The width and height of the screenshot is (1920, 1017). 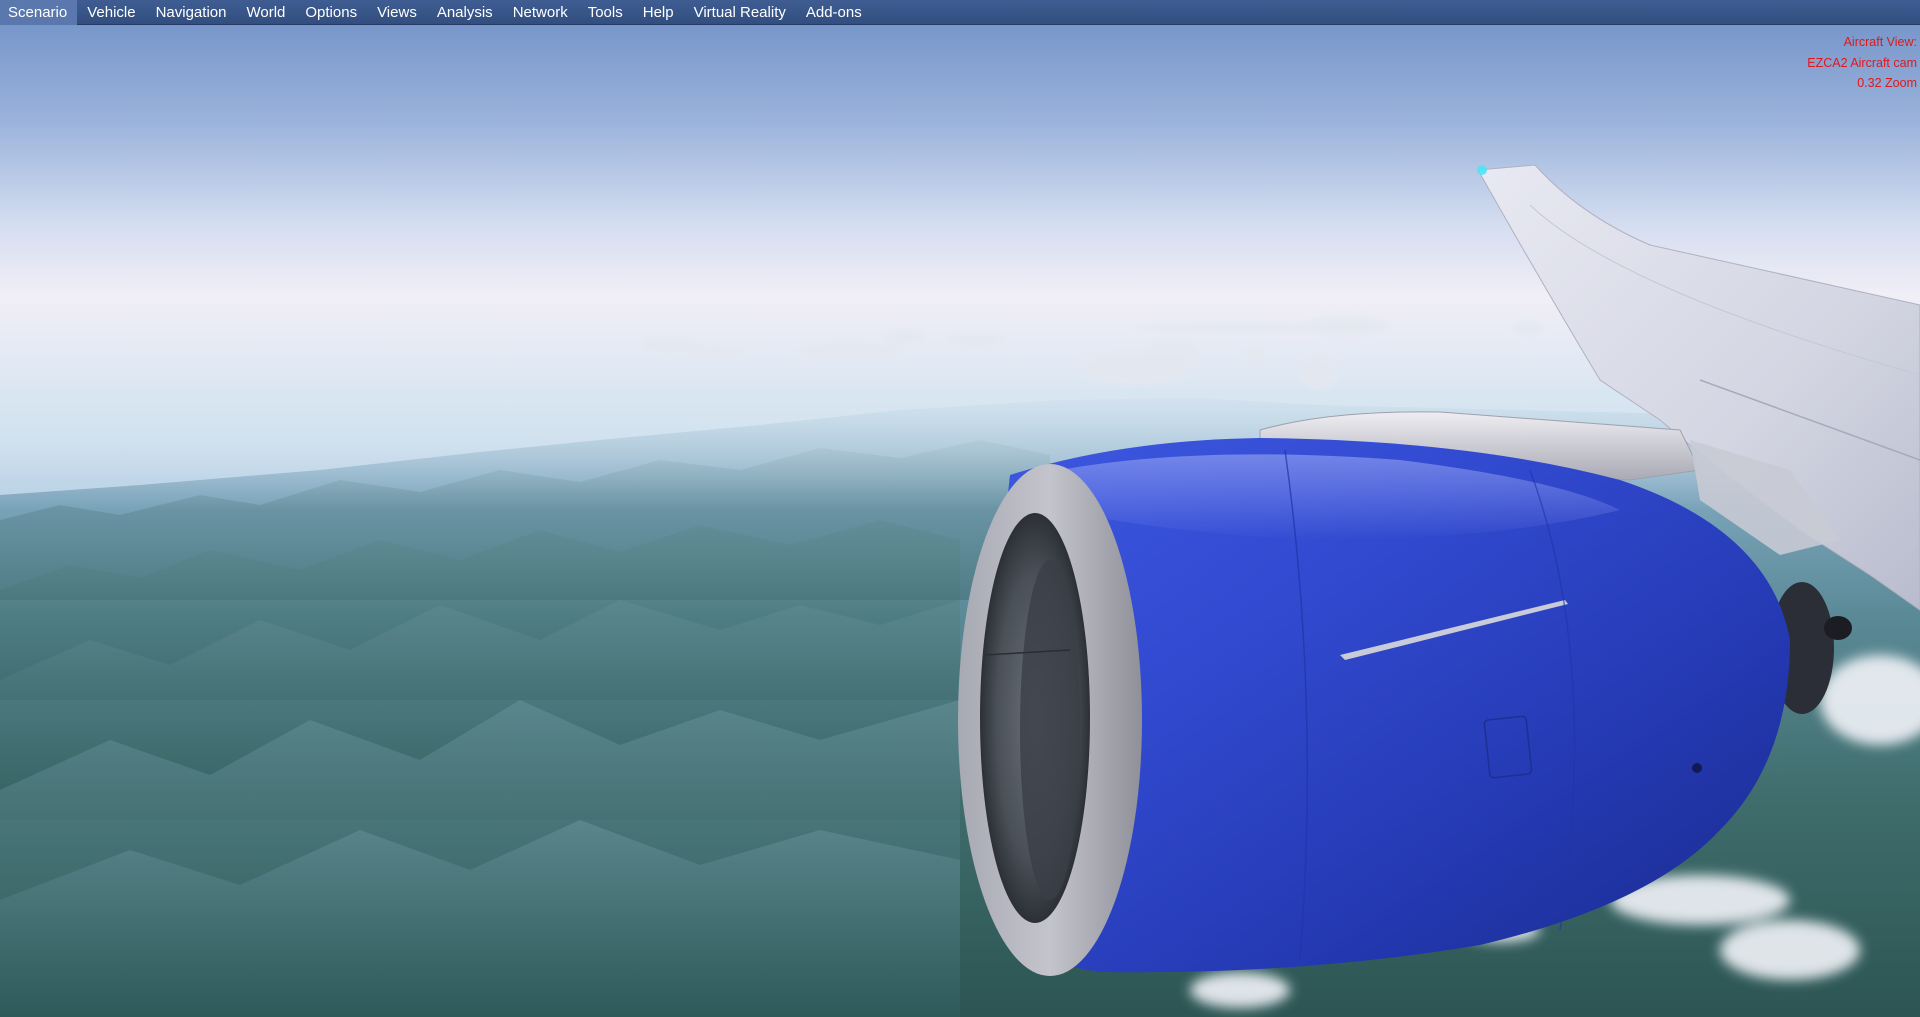 What do you see at coordinates (1887, 83) in the screenshot?
I see `zoom-level-label: 0.32 Zoom` at bounding box center [1887, 83].